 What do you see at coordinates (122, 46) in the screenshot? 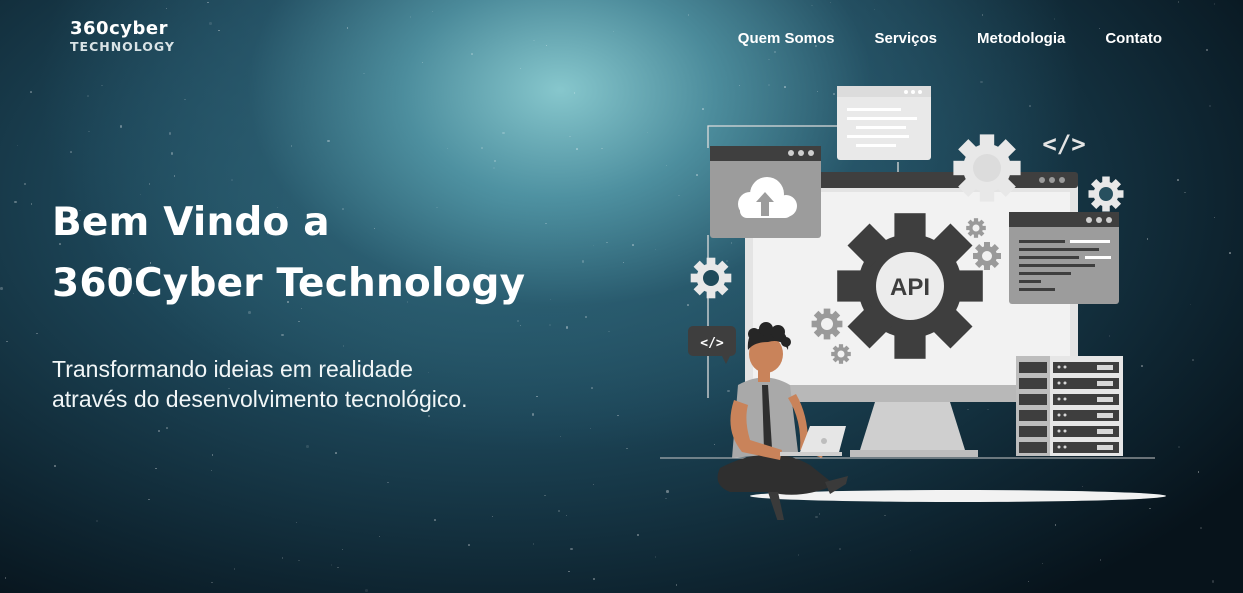
I see `brand-logo-line2: TECHNOLOGY` at bounding box center [122, 46].